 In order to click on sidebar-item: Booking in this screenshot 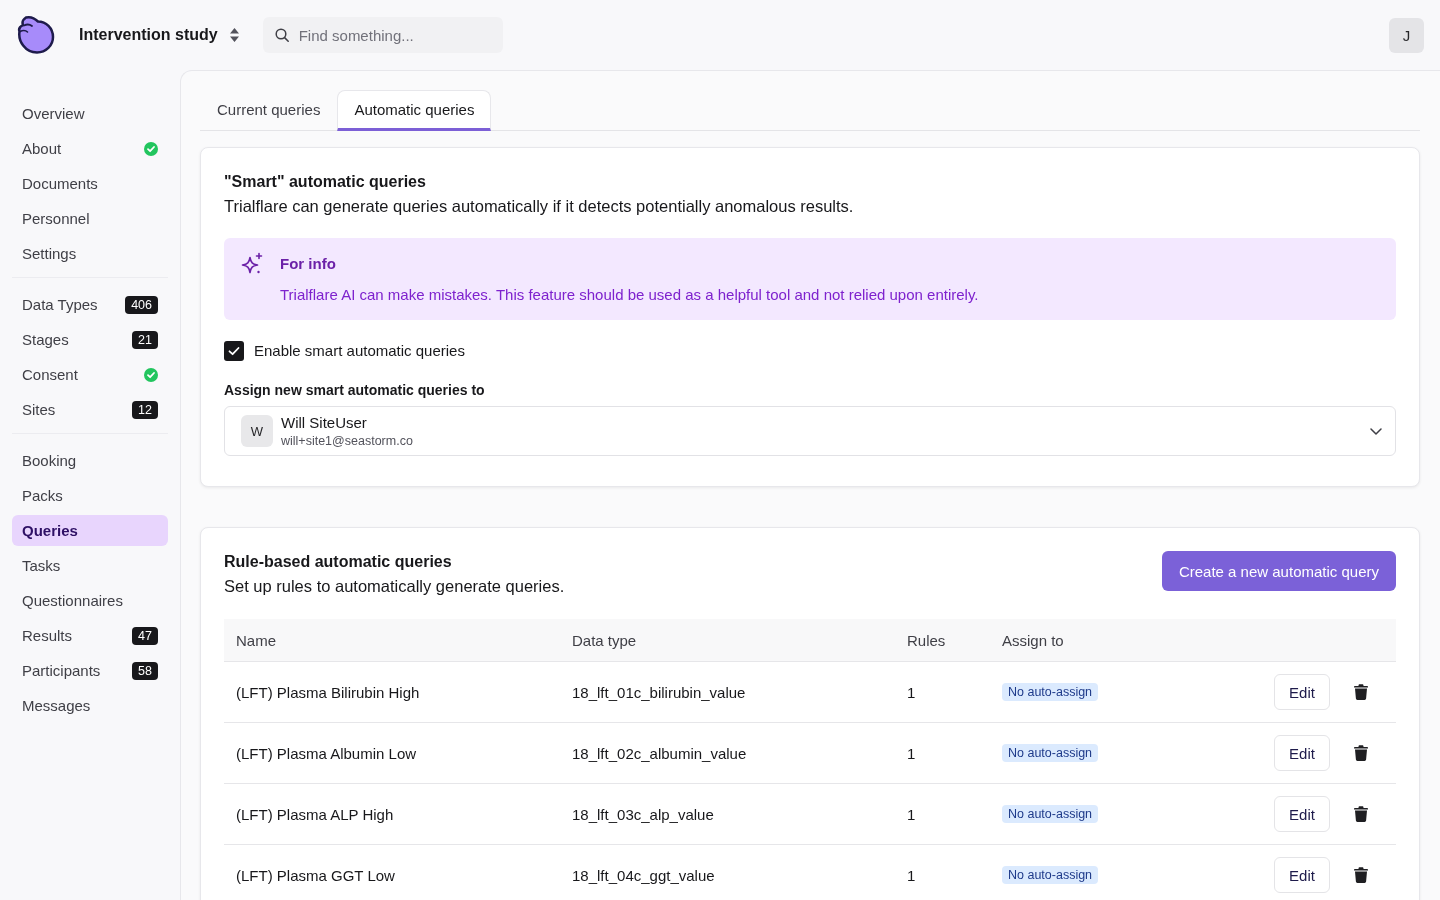, I will do `click(90, 460)`.